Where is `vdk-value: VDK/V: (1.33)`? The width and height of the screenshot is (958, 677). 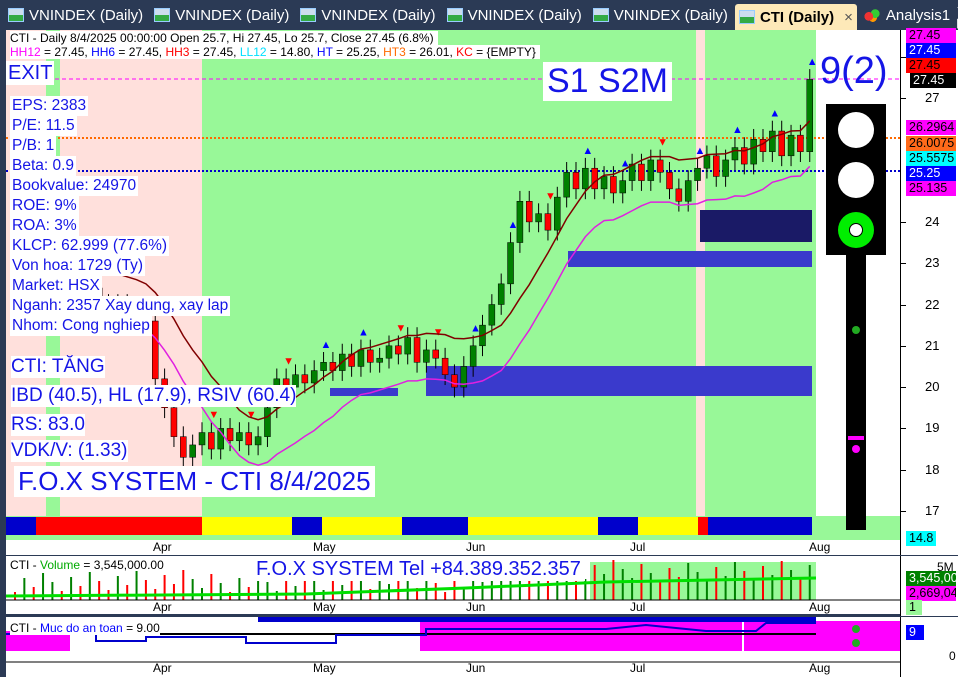 vdk-value: VDK/V: (1.33) is located at coordinates (69, 451).